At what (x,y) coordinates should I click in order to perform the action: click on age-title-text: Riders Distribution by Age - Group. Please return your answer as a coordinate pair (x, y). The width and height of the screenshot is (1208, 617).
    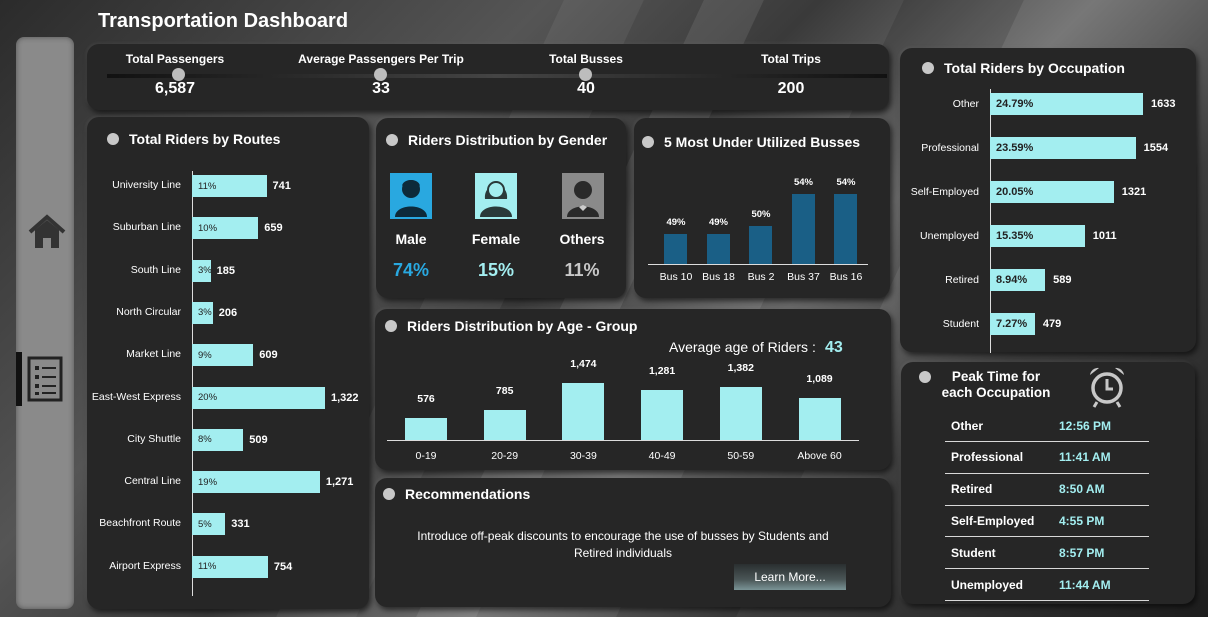
    Looking at the image, I should click on (522, 326).